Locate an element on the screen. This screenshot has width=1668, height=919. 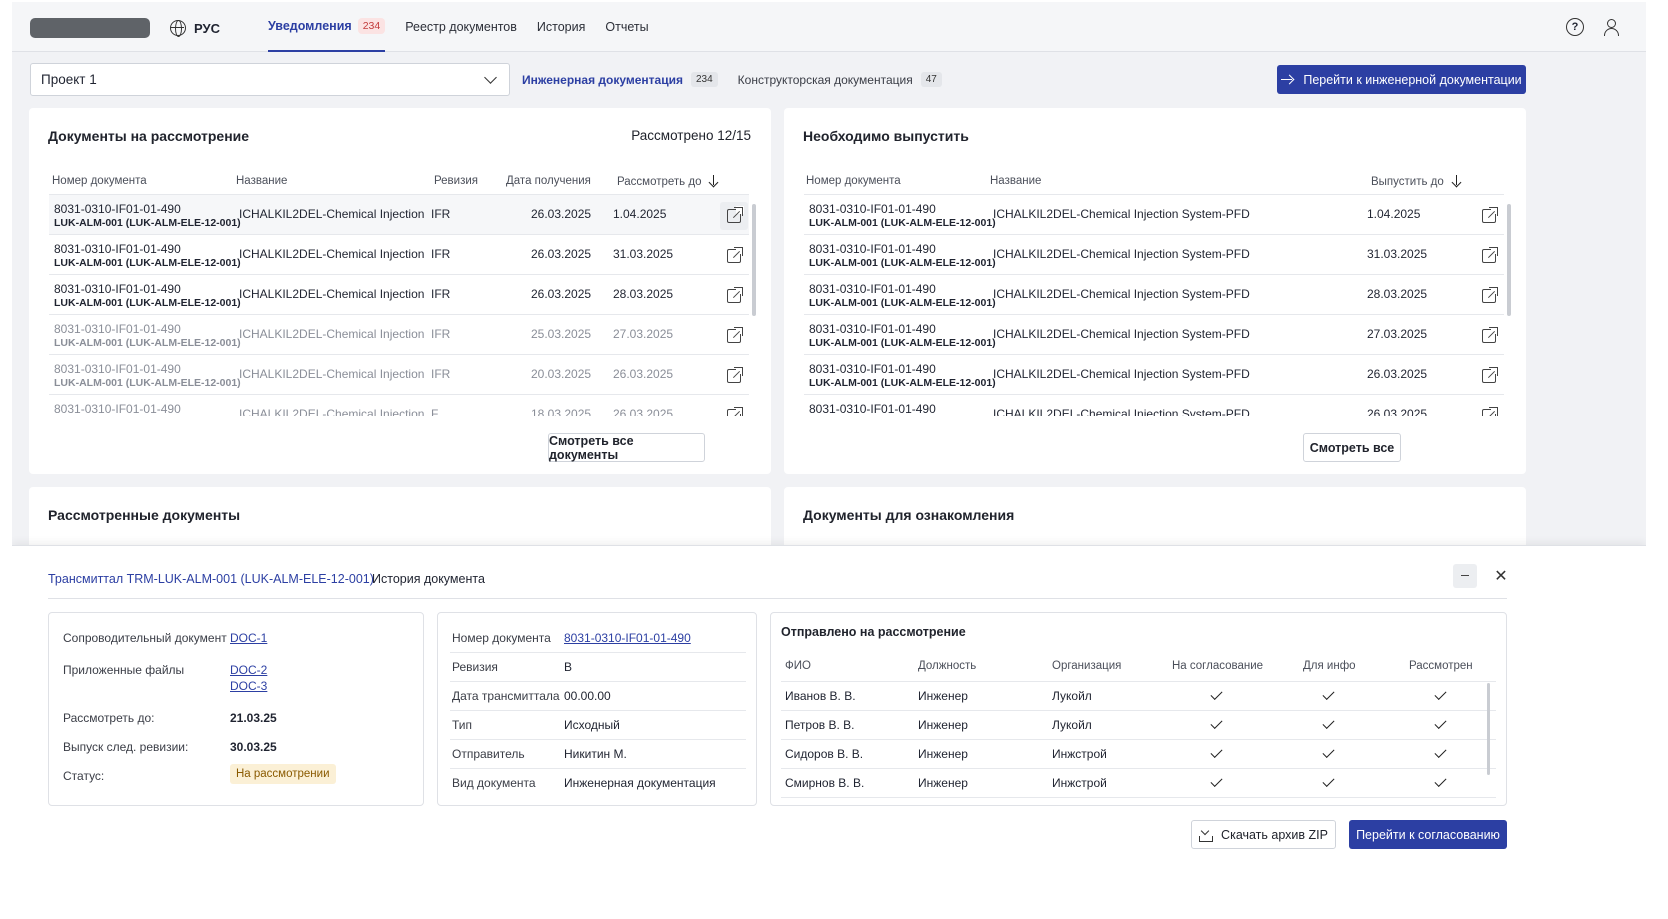
column-header-release-due-sort: Выпустить до is located at coordinates (1416, 181).